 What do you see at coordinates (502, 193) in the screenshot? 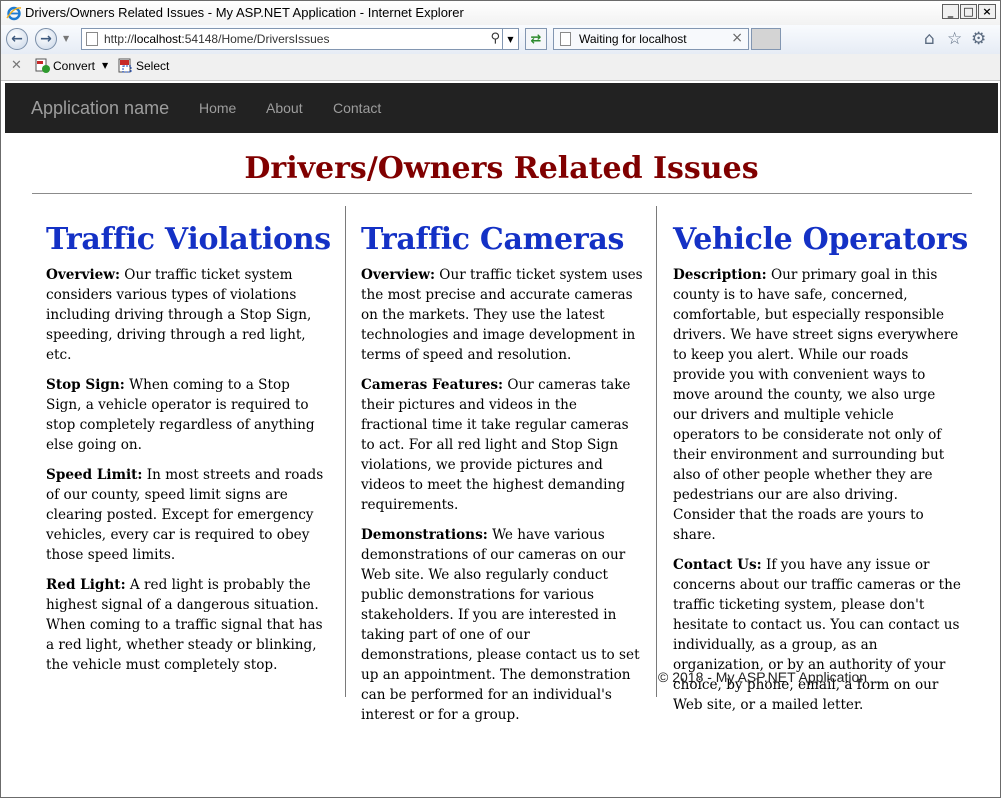
I see `title-divider` at bounding box center [502, 193].